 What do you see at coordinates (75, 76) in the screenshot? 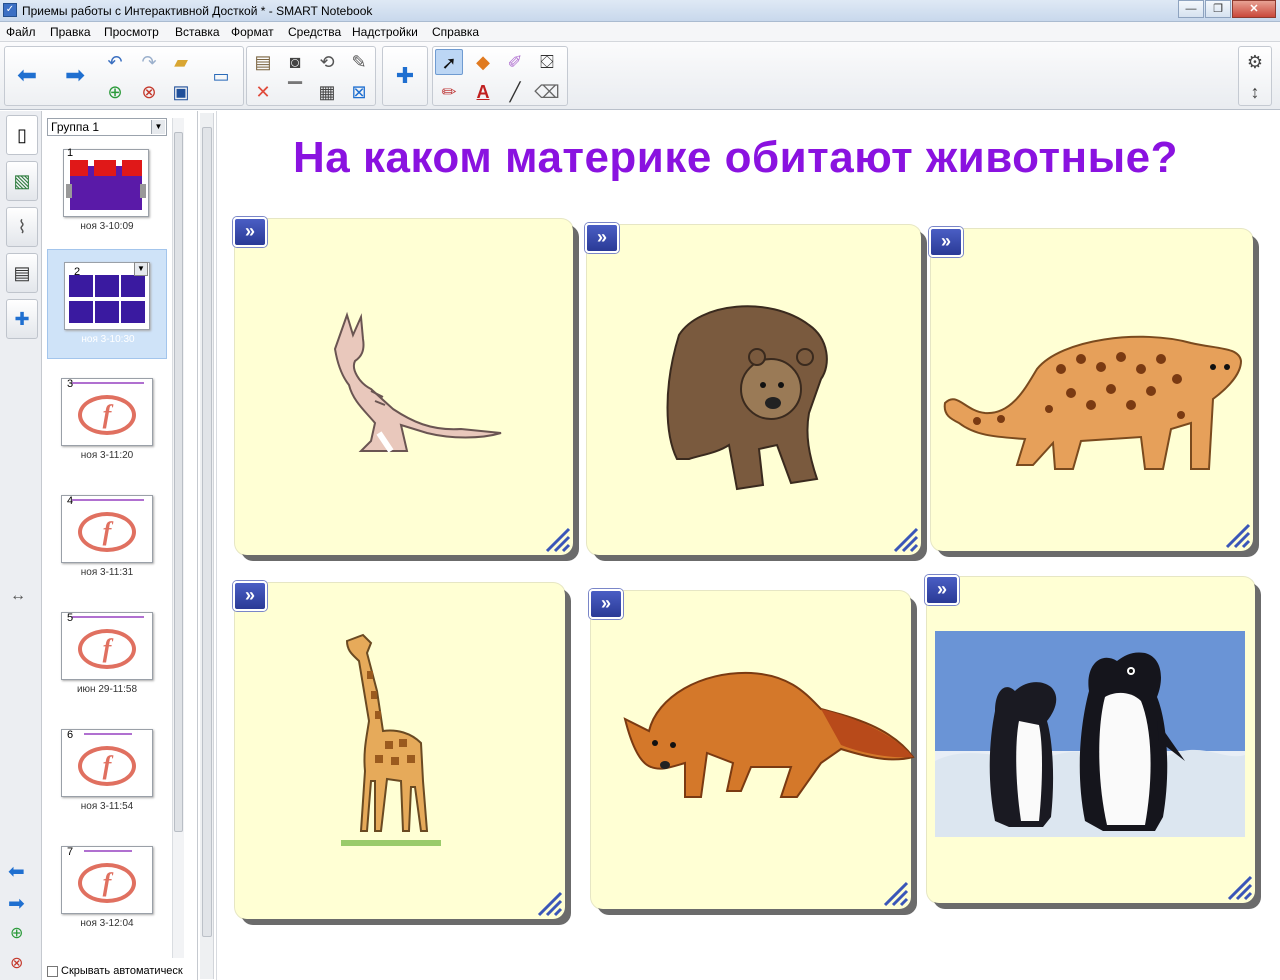
I see `forward-icon: ➡` at bounding box center [75, 76].